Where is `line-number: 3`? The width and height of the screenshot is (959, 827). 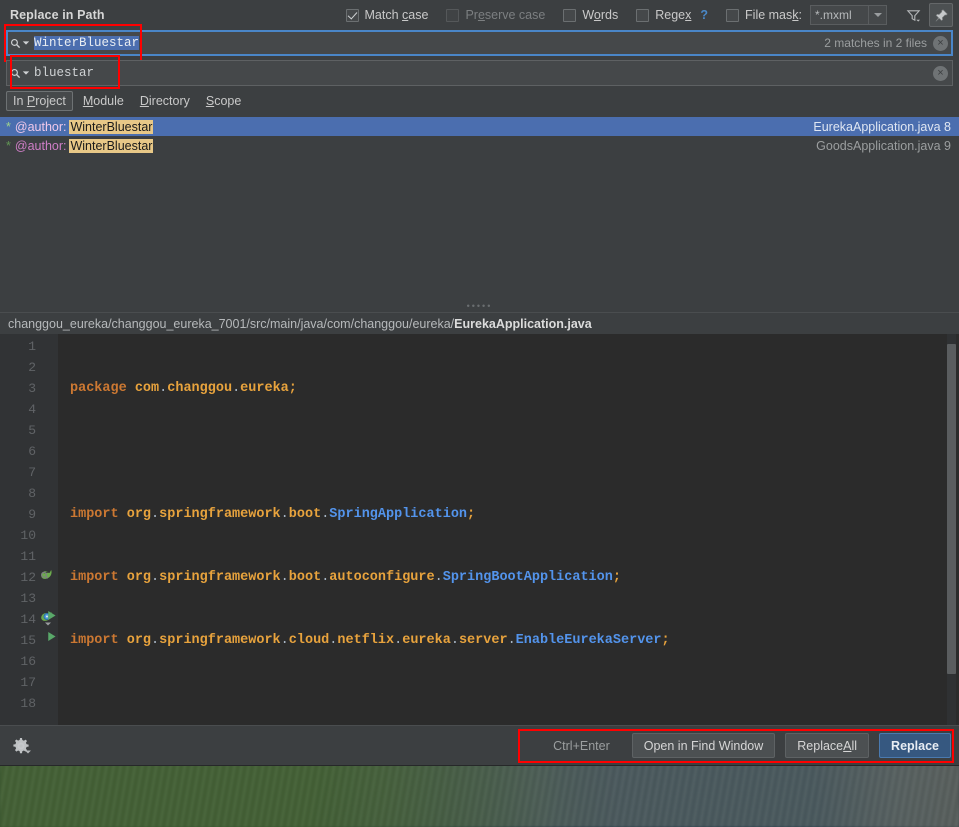
line-number: 3 is located at coordinates (32, 388).